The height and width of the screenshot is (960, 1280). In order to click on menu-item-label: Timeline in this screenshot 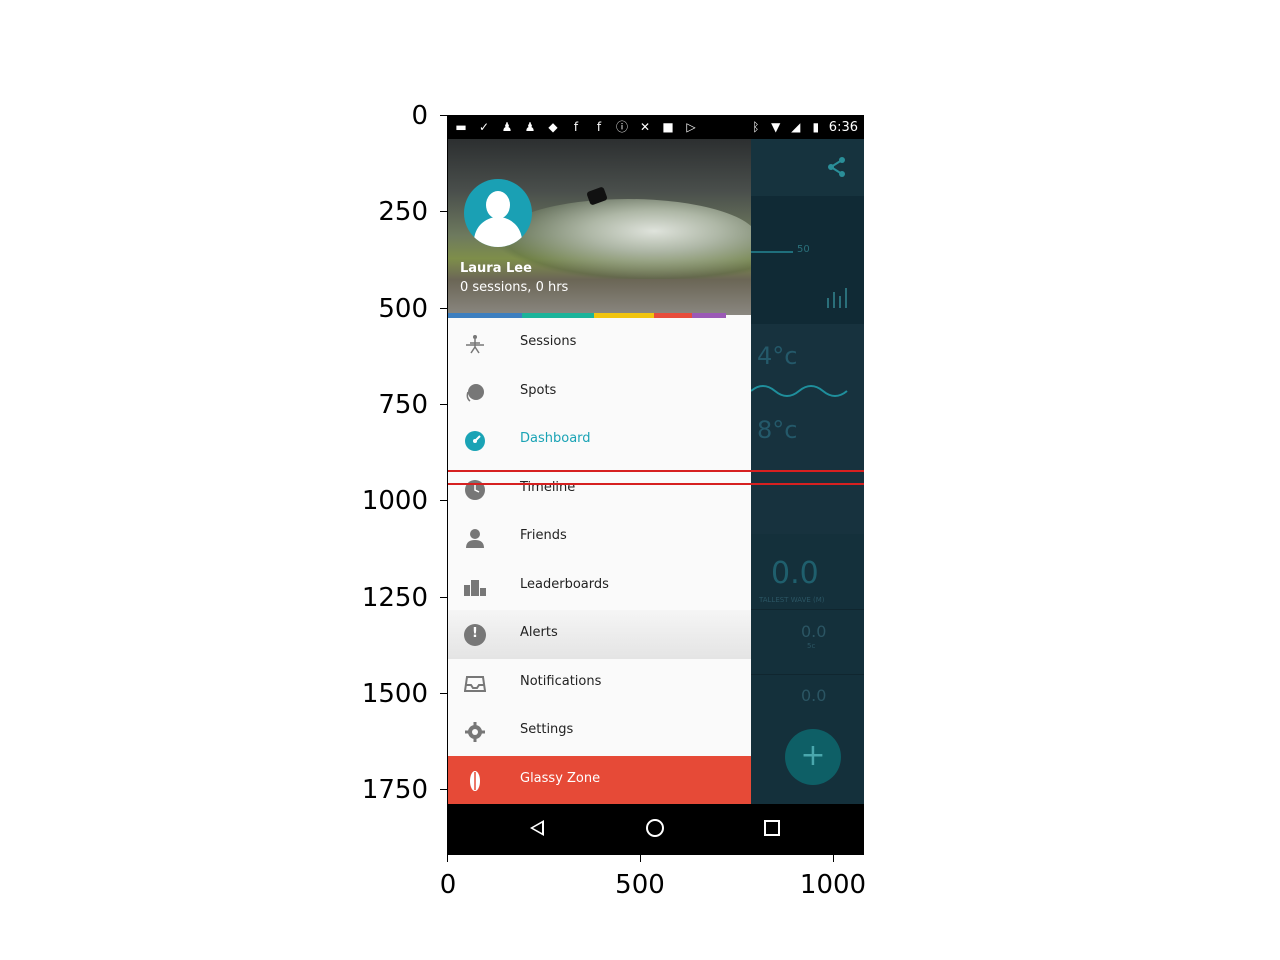, I will do `click(548, 487)`.